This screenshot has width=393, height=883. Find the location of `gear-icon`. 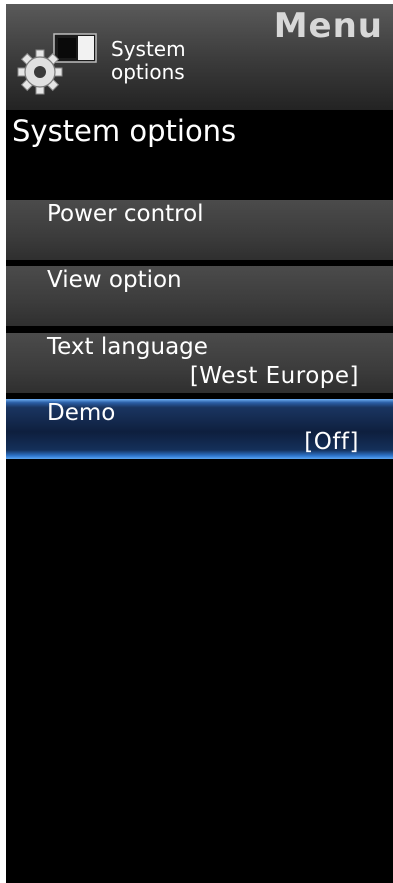

gear-icon is located at coordinates (57, 64).